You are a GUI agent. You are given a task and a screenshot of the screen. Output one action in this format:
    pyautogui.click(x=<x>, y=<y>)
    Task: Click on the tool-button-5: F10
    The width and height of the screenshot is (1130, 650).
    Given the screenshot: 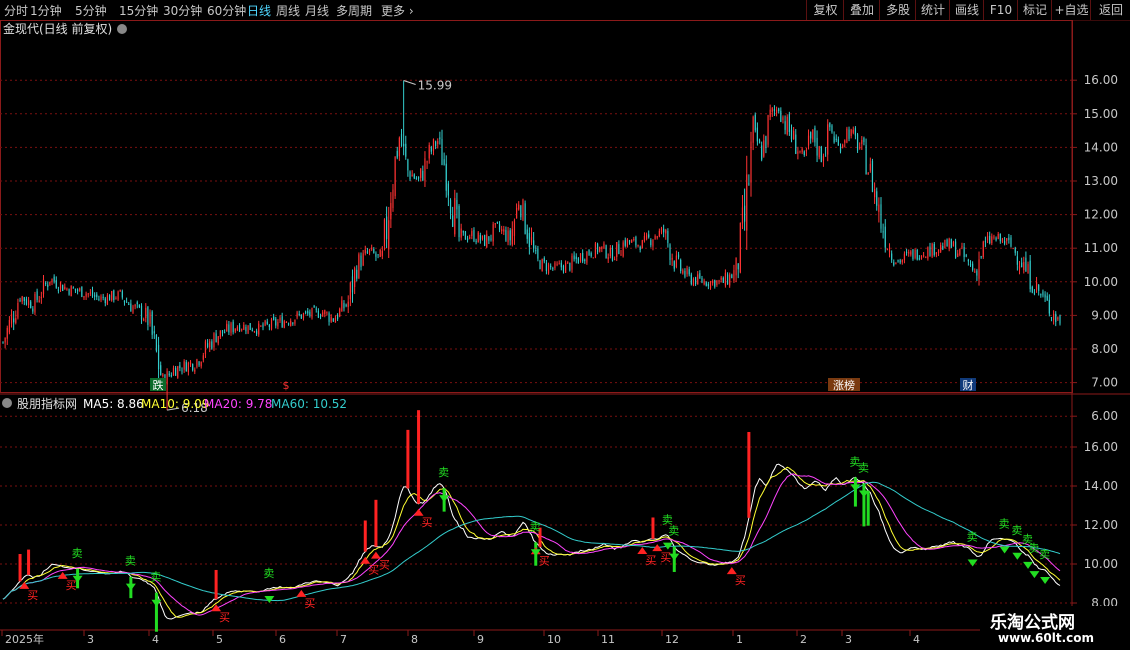 What is the action you would take?
    pyautogui.click(x=1000, y=10)
    